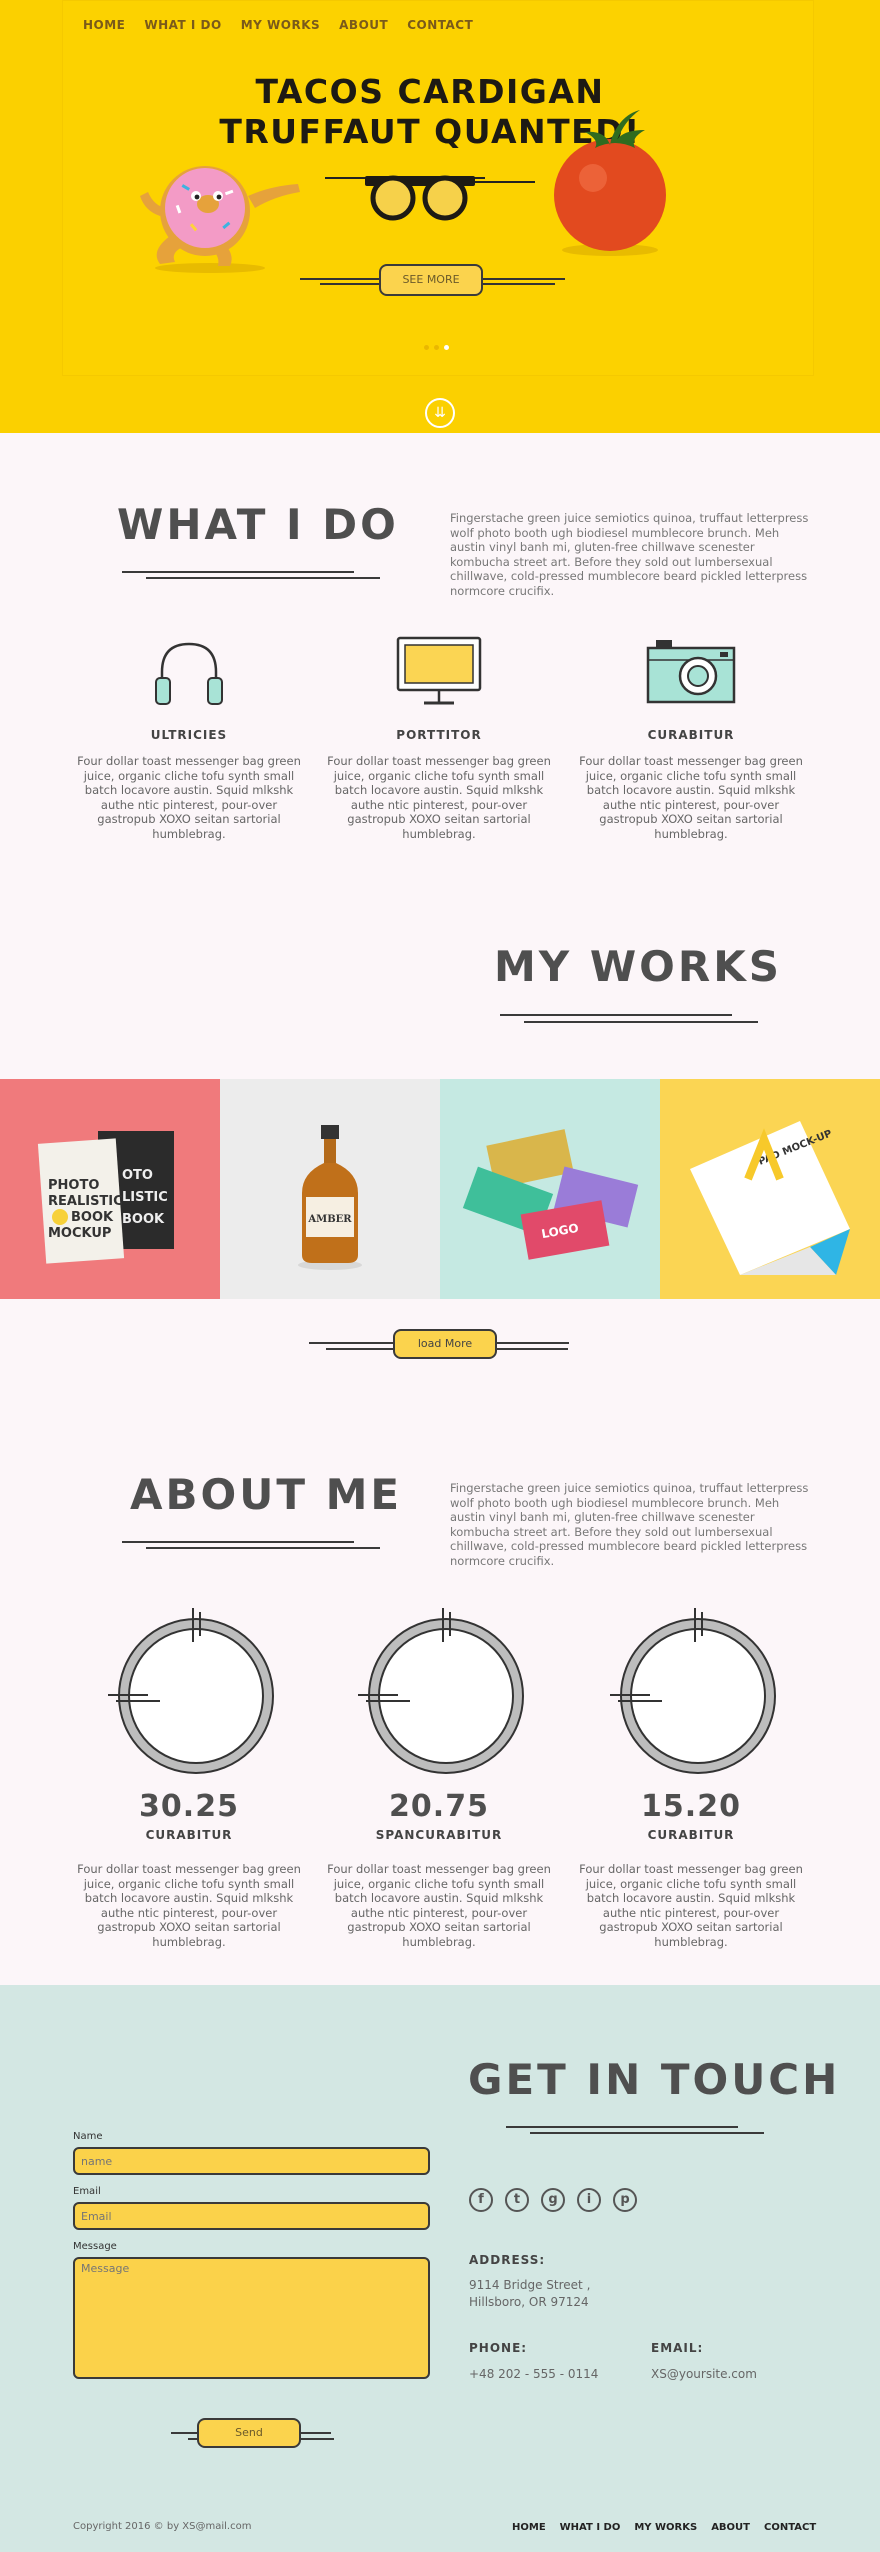 This screenshot has width=880, height=2552. Describe the element at coordinates (430, 198) in the screenshot. I see `sunglasses-image` at that location.